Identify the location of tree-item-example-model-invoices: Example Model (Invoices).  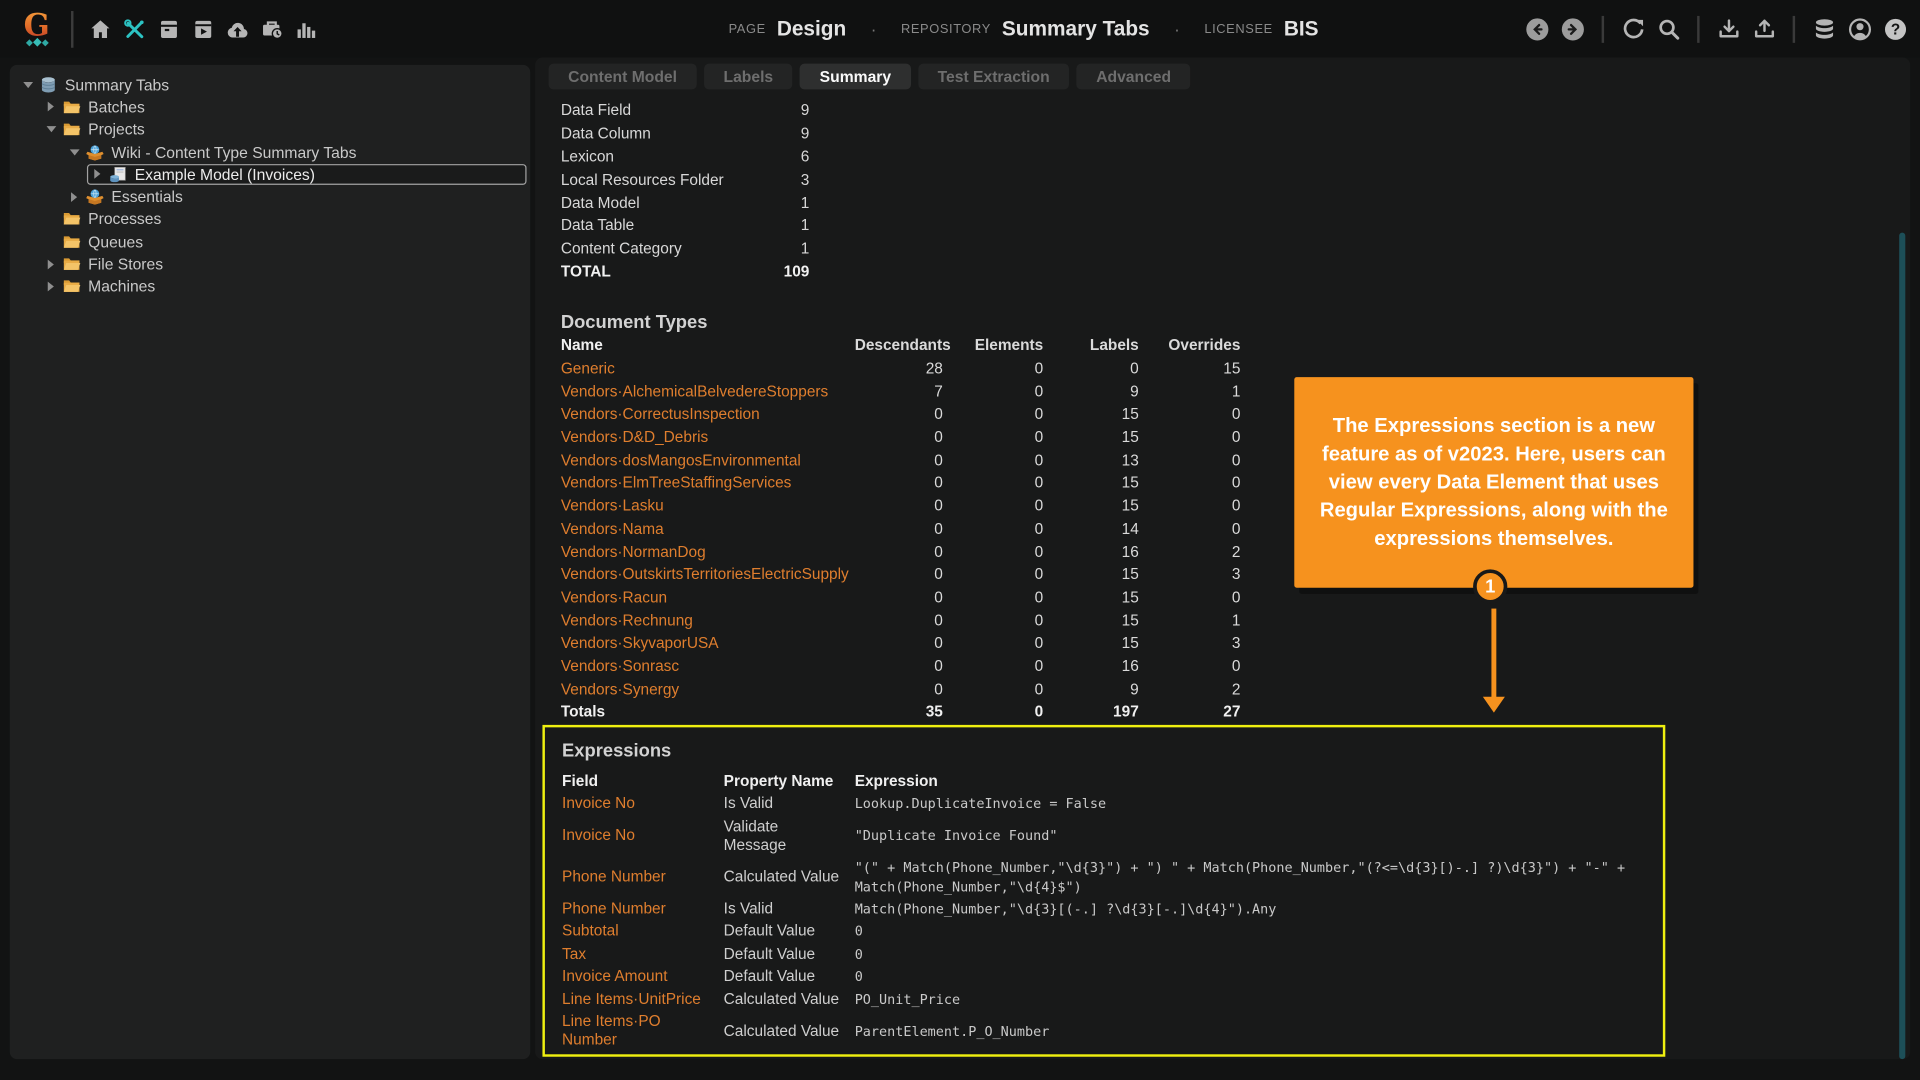
(270, 174).